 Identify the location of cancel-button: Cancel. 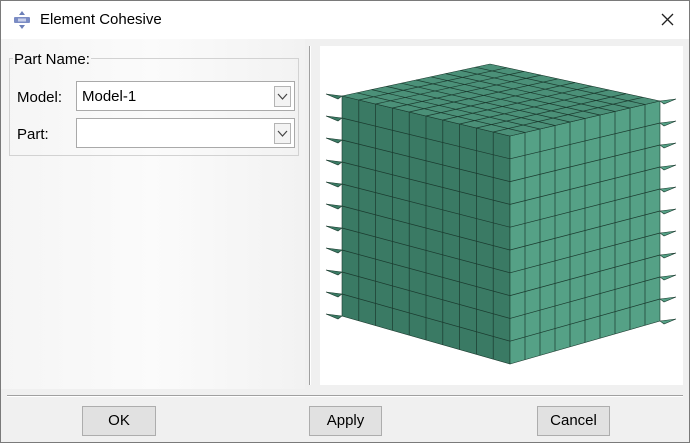
(573, 421).